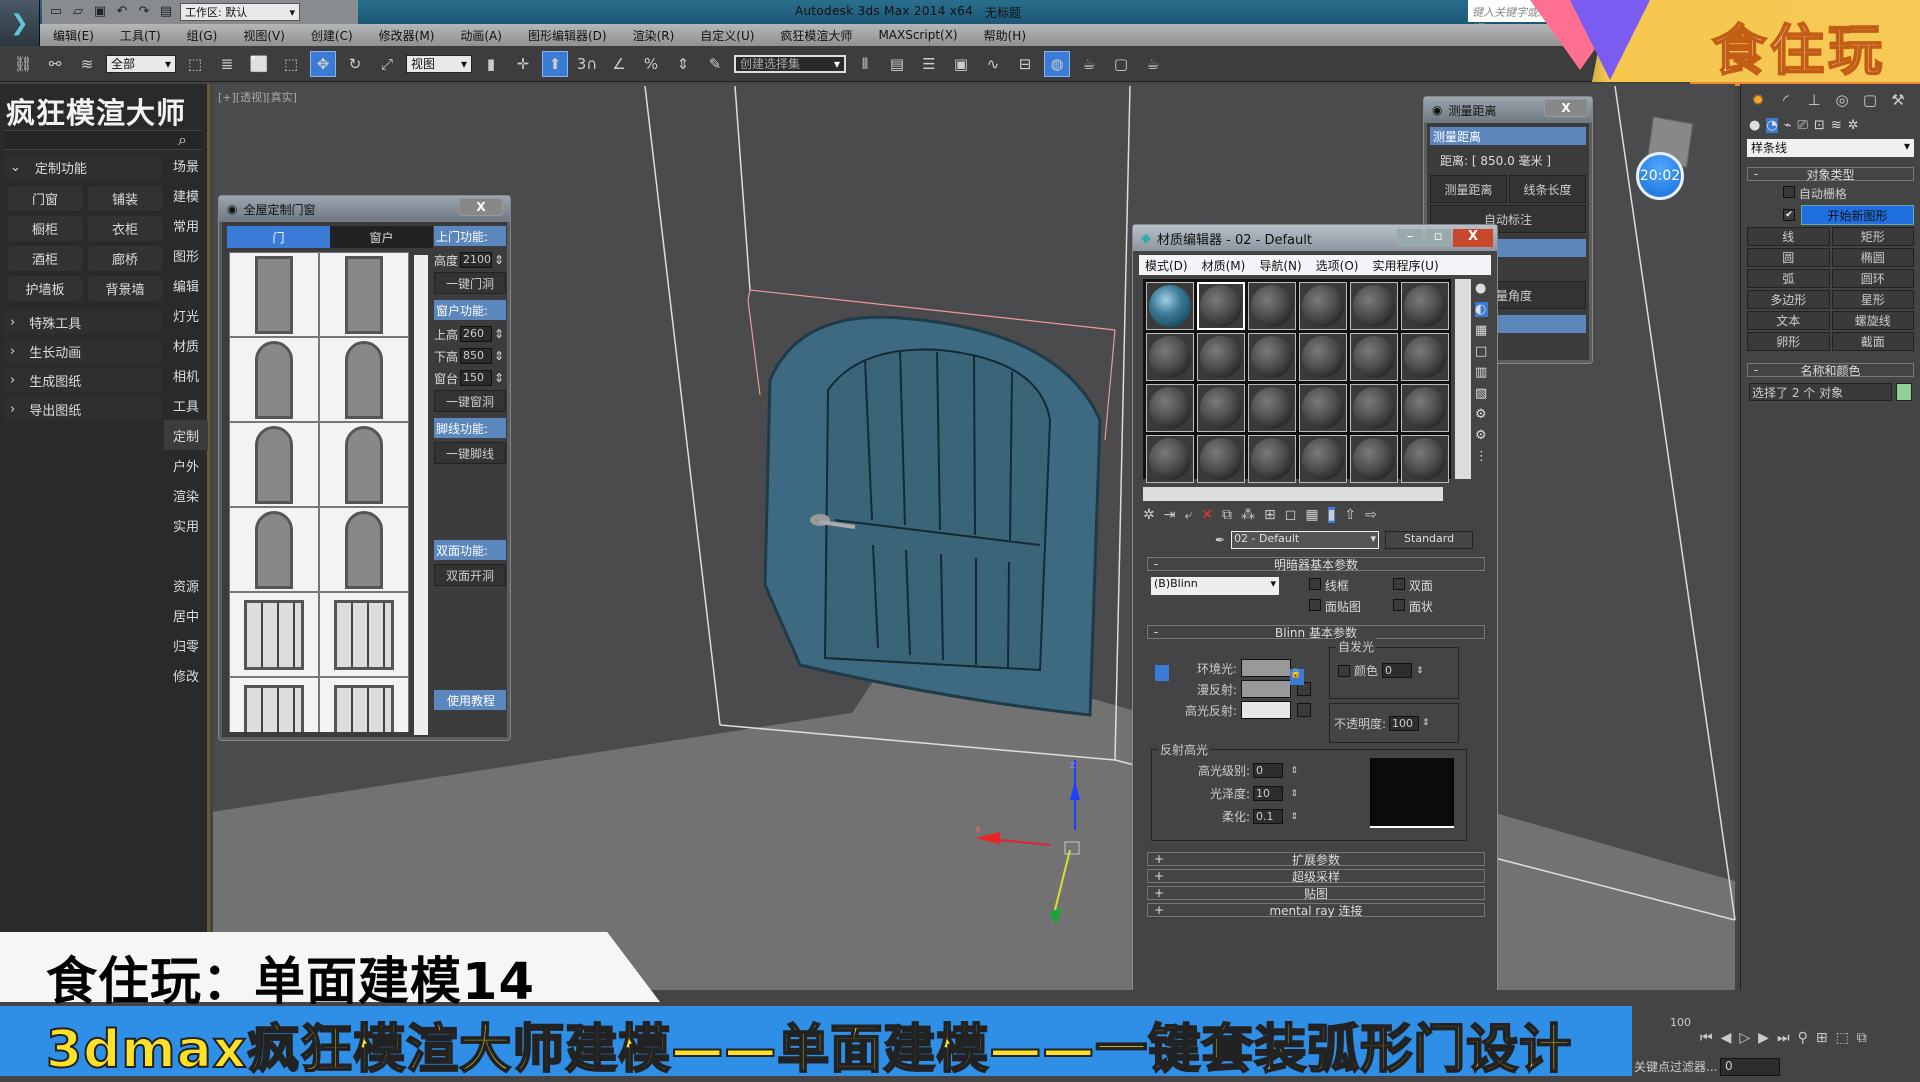  Describe the element at coordinates (1706, 1038) in the screenshot. I see `go-to-start-icon: ⏮` at that location.